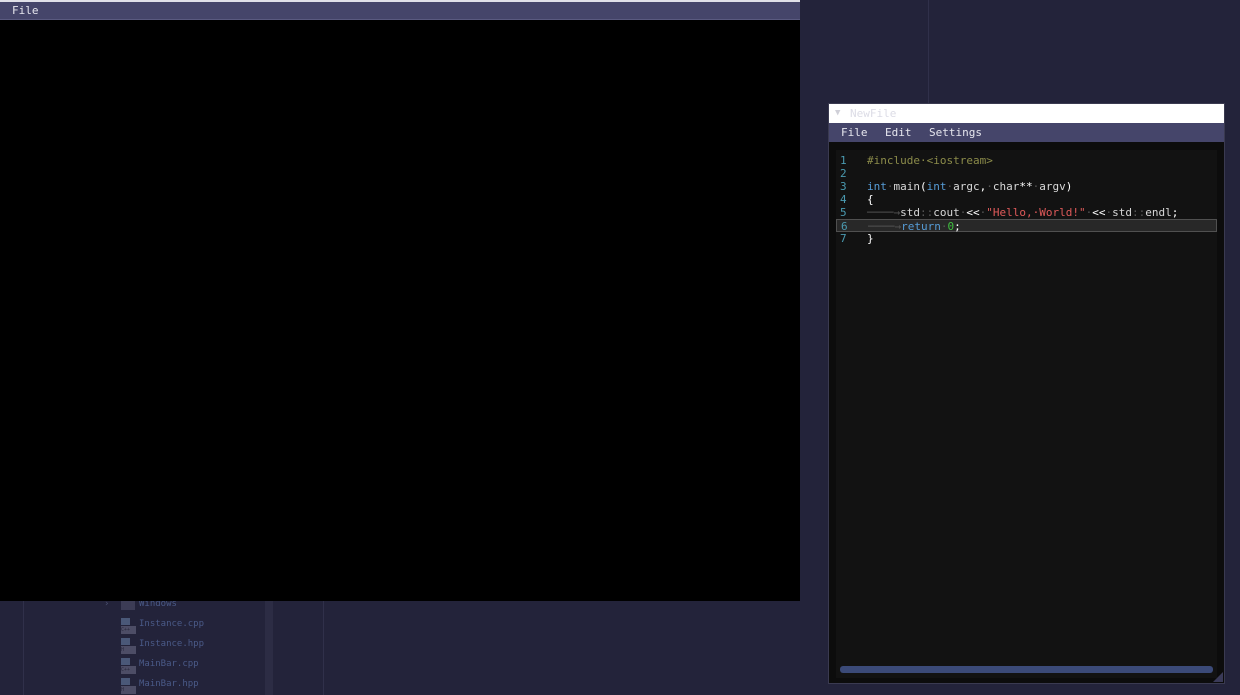 The image size is (1240, 695). I want to click on menu-settings: Settings, so click(955, 132).